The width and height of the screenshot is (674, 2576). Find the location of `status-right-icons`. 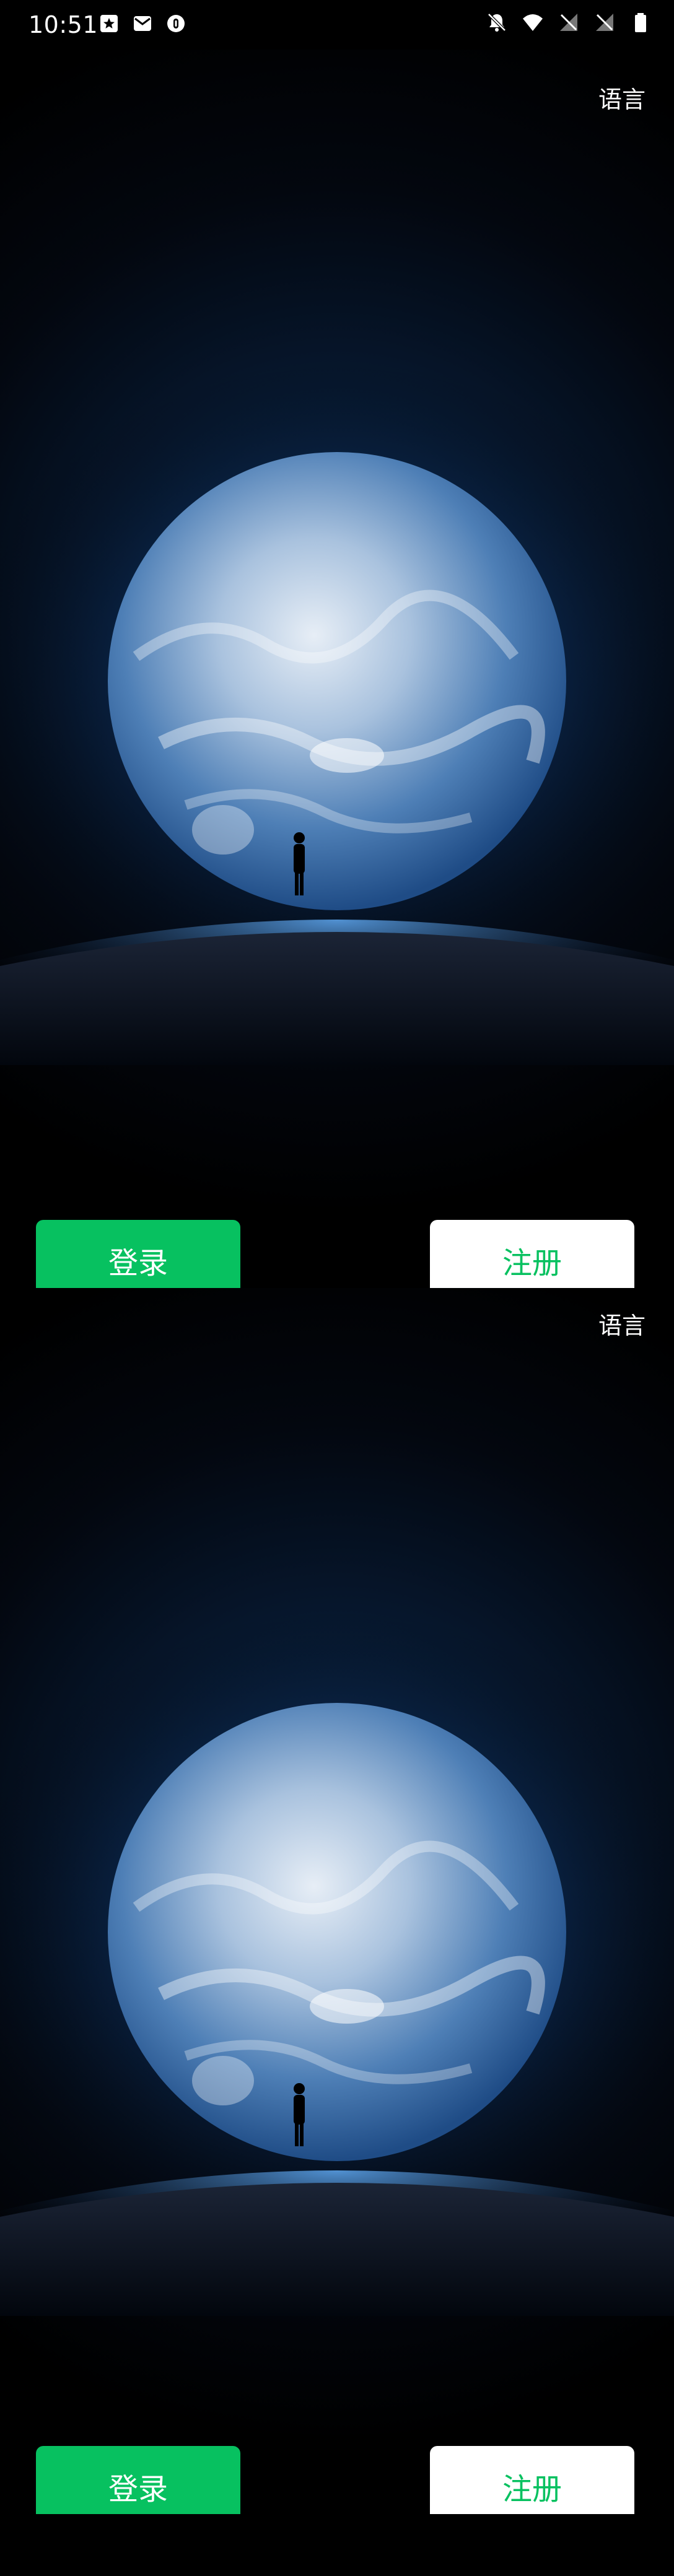

status-right-icons is located at coordinates (569, 22).